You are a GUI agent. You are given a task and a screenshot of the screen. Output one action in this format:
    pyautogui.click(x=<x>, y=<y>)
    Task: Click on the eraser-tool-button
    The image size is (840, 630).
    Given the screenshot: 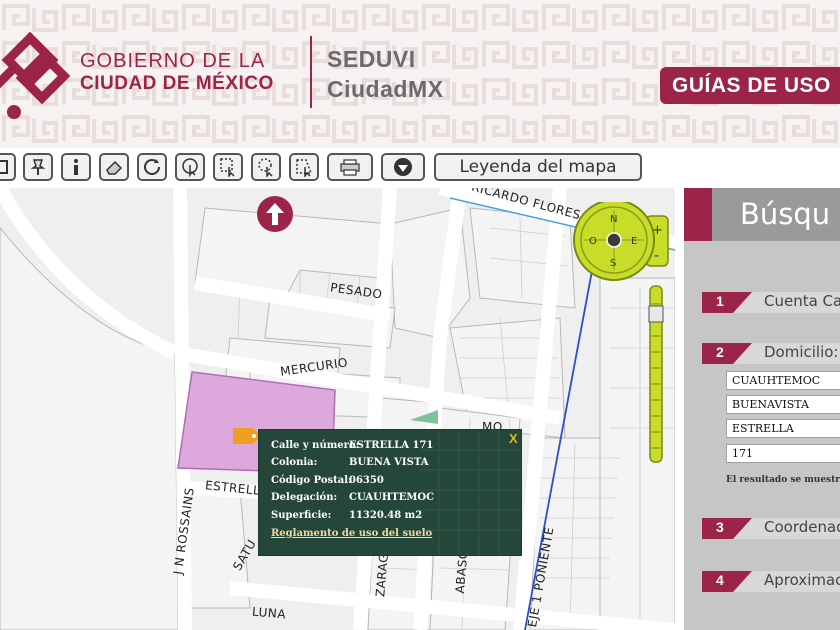 What is the action you would take?
    pyautogui.click(x=114, y=167)
    